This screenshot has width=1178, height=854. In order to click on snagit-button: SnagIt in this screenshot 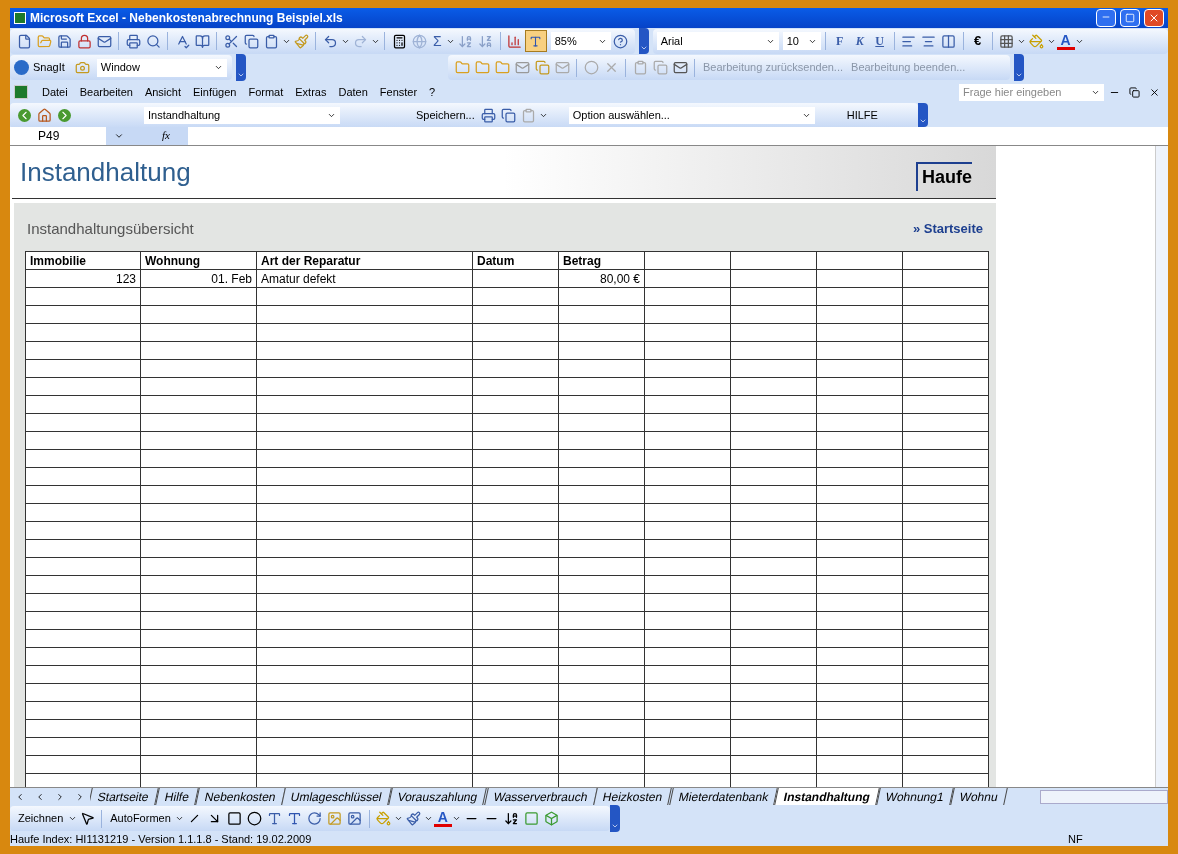, I will do `click(49, 67)`.